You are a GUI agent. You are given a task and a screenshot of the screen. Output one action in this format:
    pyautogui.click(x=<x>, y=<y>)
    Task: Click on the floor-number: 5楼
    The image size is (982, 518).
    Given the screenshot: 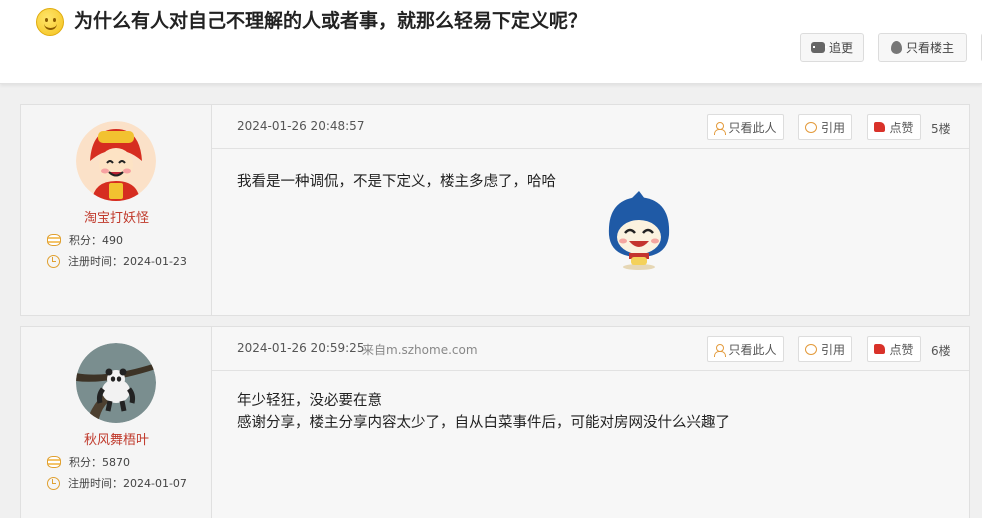 What is the action you would take?
    pyautogui.click(x=941, y=129)
    